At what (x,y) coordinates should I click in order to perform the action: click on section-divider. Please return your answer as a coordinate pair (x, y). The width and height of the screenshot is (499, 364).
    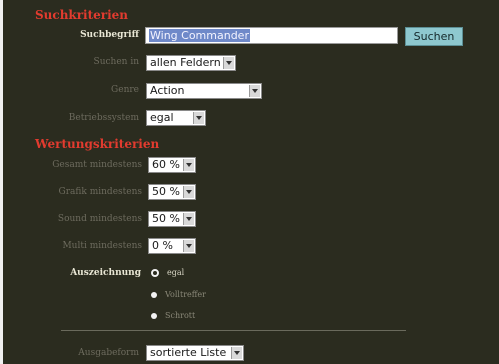
    Looking at the image, I should click on (233, 330).